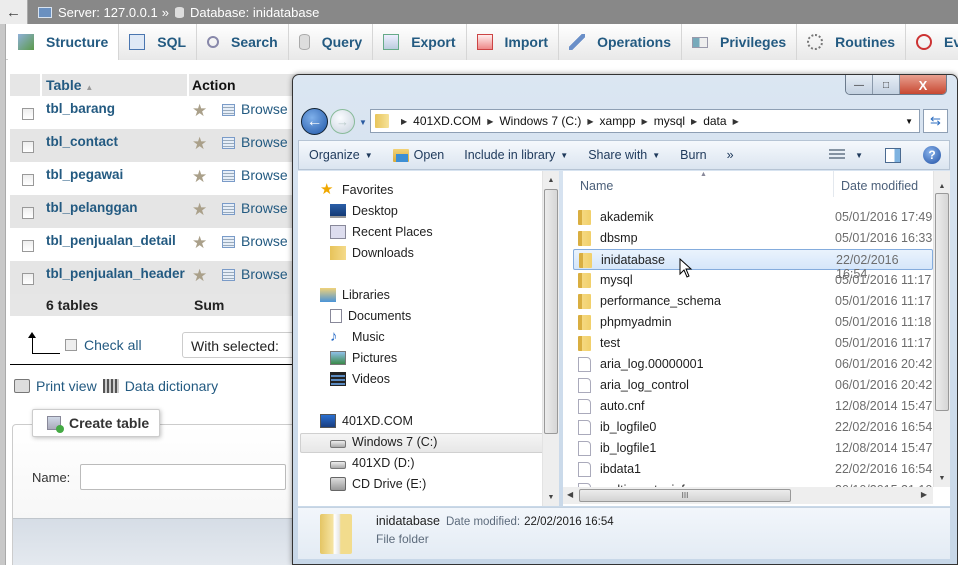  I want to click on file-row: dbsmp 05/01/2016 16:33, so click(753, 238).